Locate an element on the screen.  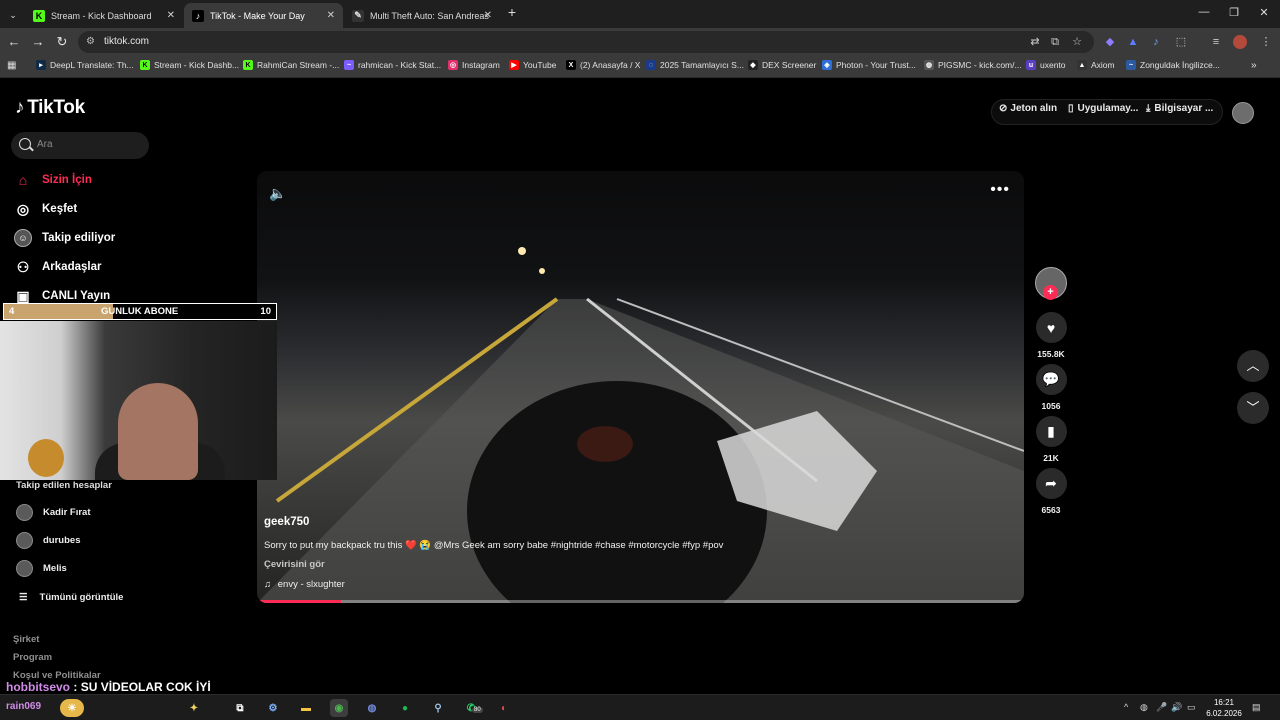
notification-icon: ▤ is located at coordinates (1256, 707).